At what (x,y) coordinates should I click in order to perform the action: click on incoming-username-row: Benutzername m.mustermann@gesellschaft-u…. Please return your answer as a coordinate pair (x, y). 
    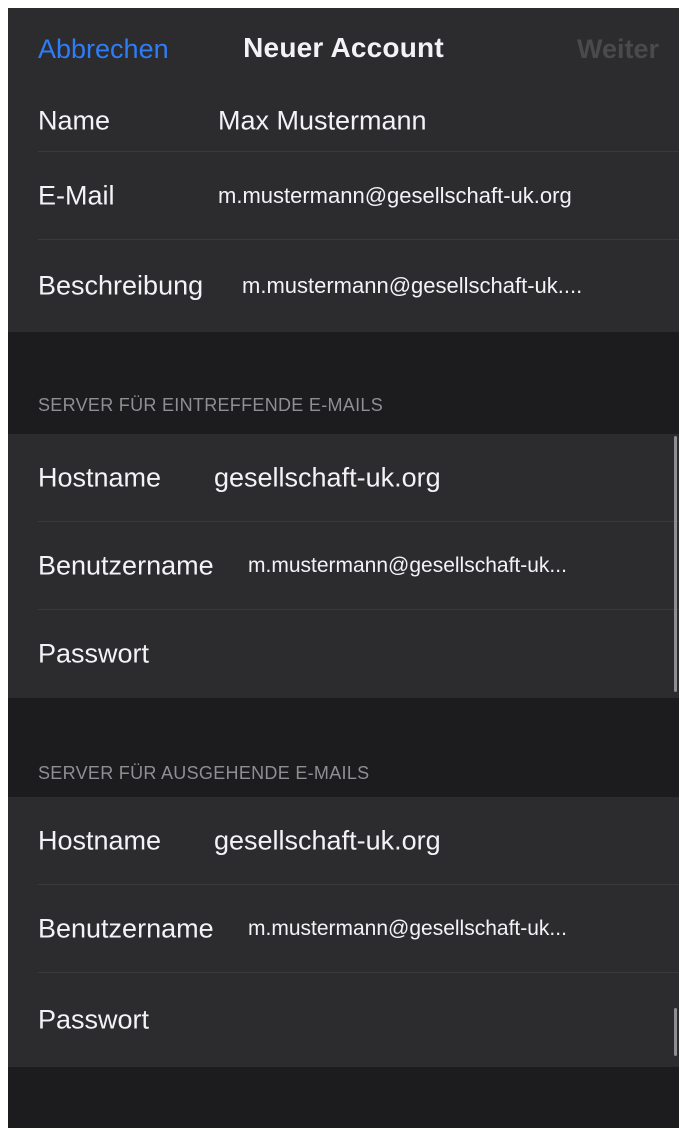
    Looking at the image, I should click on (343, 566).